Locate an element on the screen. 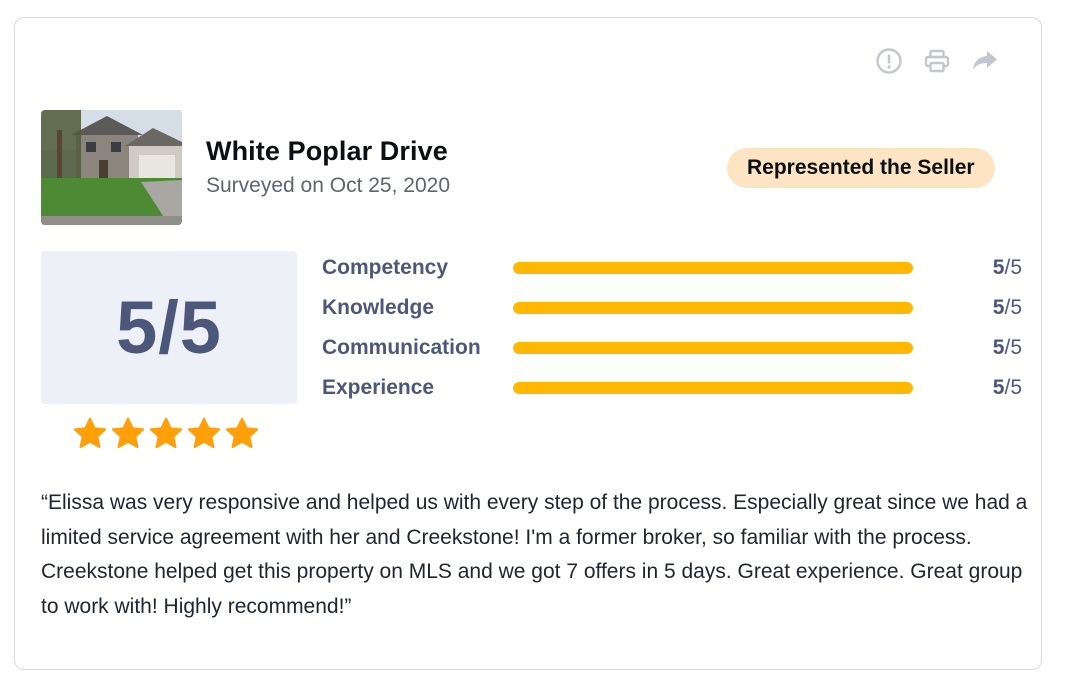  print-icon is located at coordinates (937, 61).